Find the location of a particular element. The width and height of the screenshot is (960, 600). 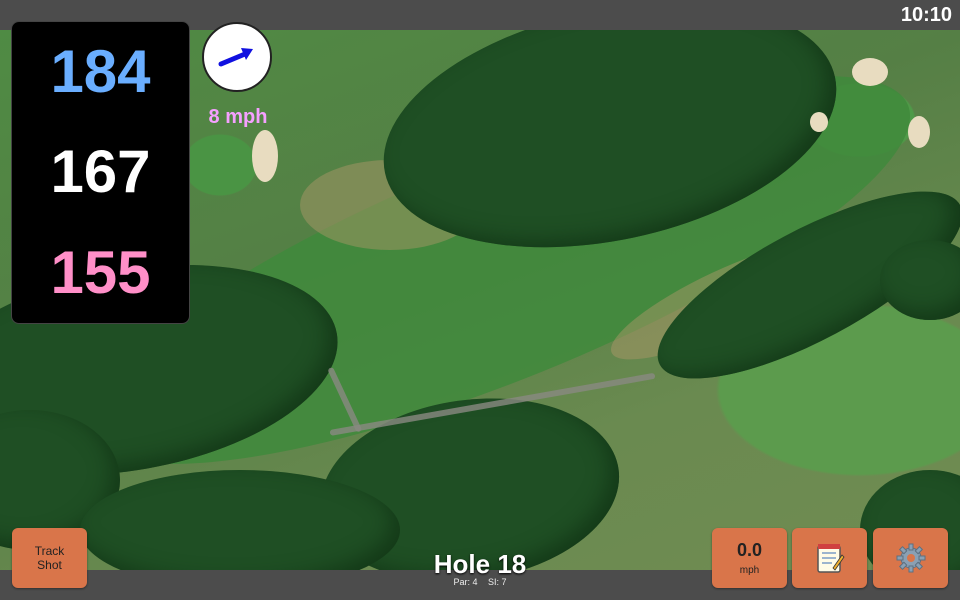

notes-button is located at coordinates (829, 558).